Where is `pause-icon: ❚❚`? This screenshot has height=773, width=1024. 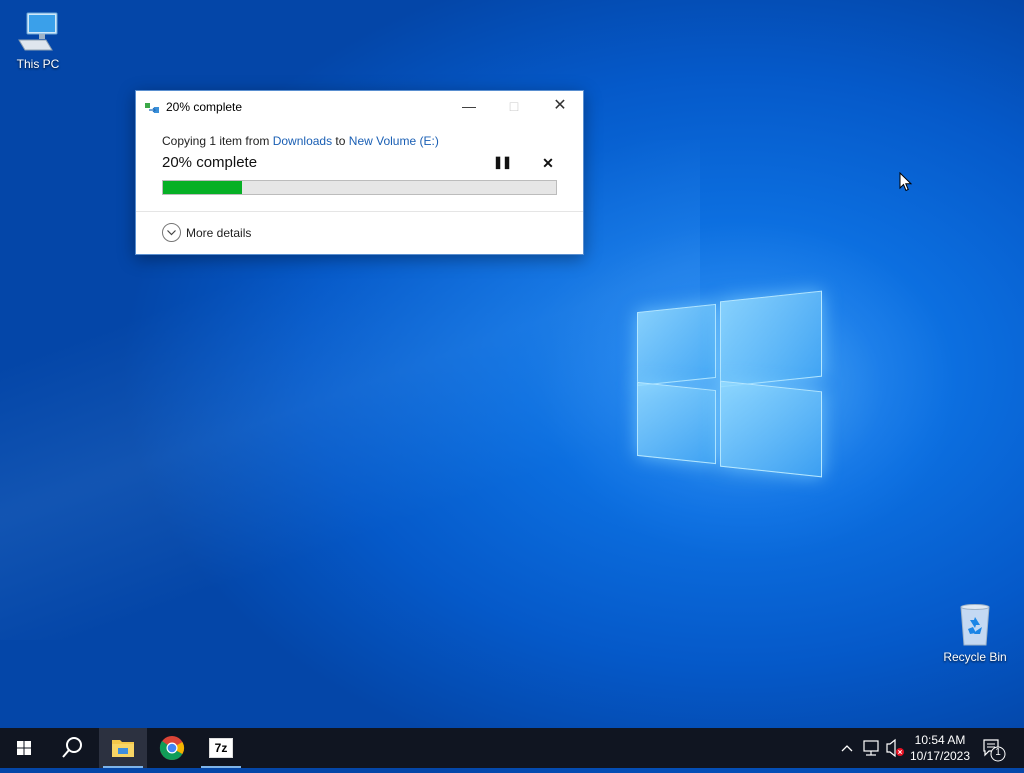 pause-icon: ❚❚ is located at coordinates (502, 162).